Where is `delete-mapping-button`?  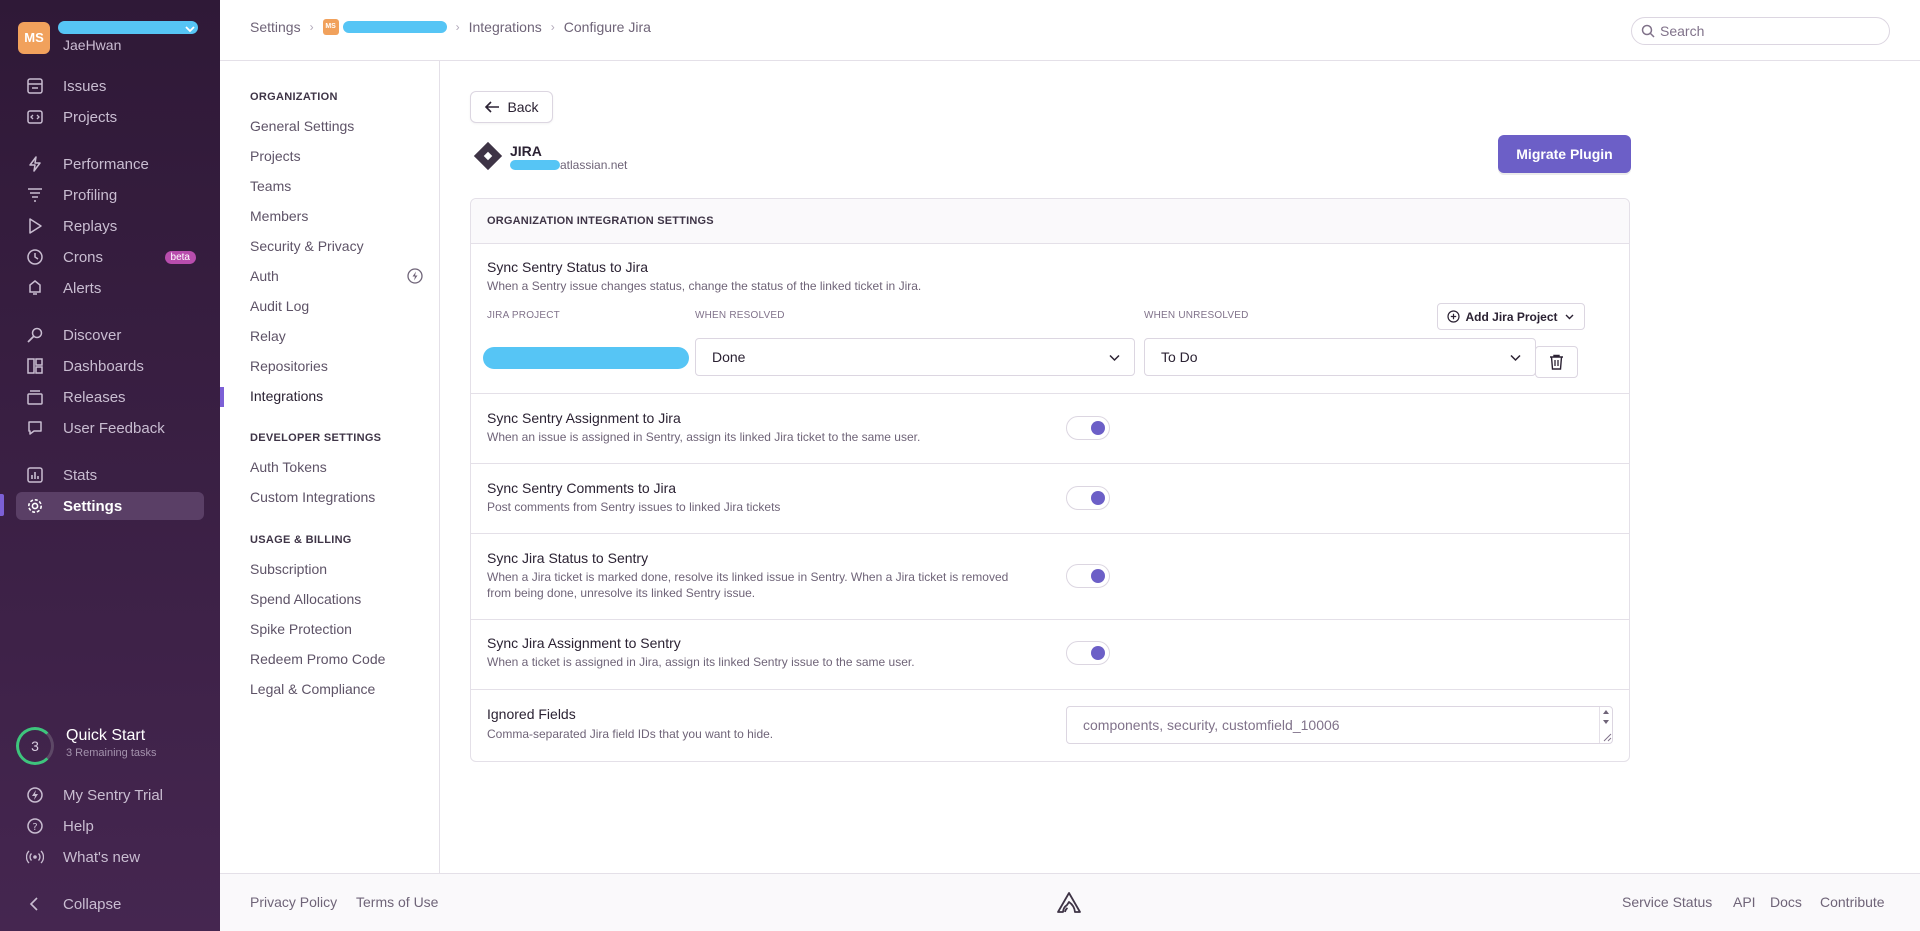
delete-mapping-button is located at coordinates (1556, 362).